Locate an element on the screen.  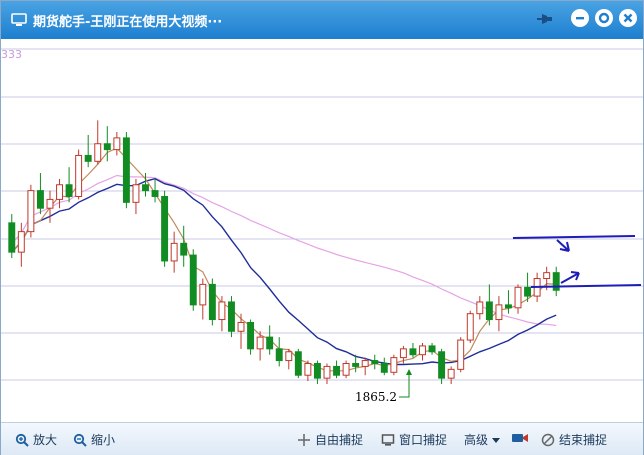
low-price-marker-head is located at coordinates (409, 372).